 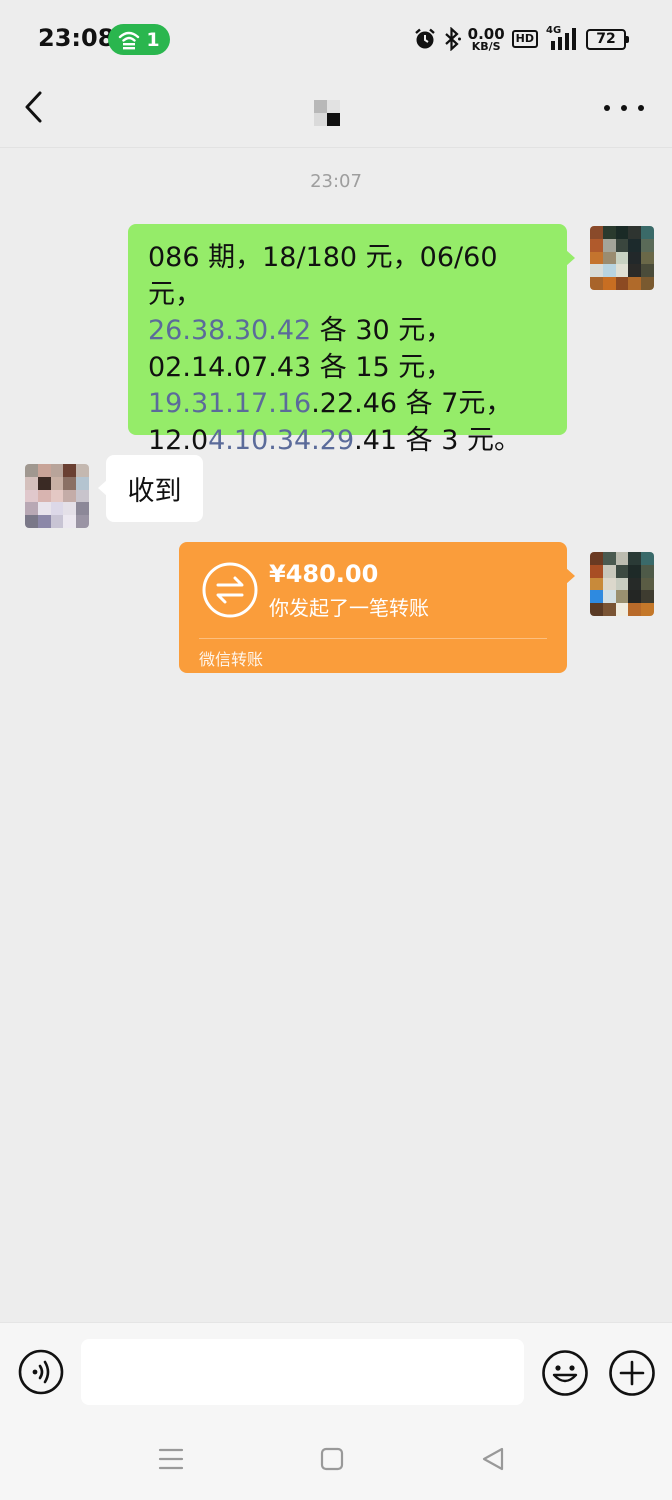 What do you see at coordinates (323, 276) in the screenshot?
I see `message-line: 086 期，18/180 元，06/60 元，` at bounding box center [323, 276].